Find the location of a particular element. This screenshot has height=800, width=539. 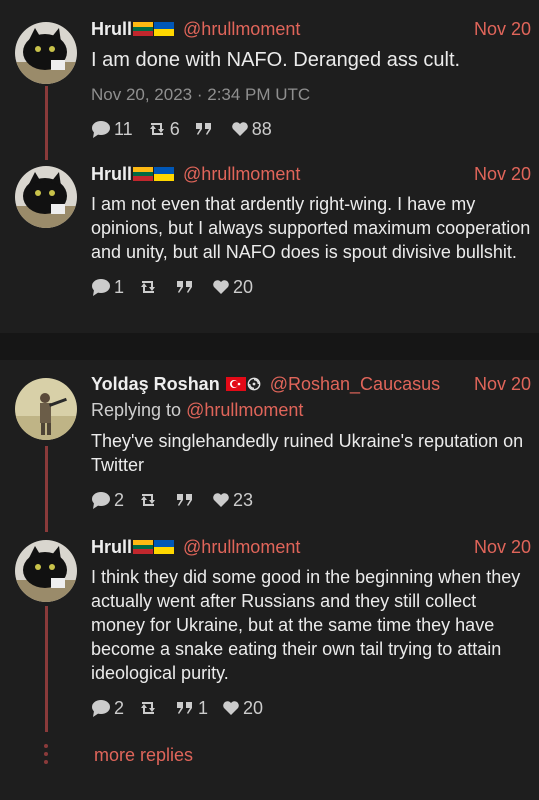

like-button: 23 is located at coordinates (232, 500).